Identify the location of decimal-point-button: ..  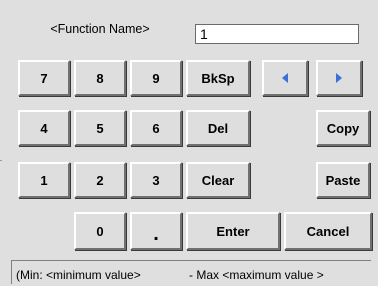
(156, 231).